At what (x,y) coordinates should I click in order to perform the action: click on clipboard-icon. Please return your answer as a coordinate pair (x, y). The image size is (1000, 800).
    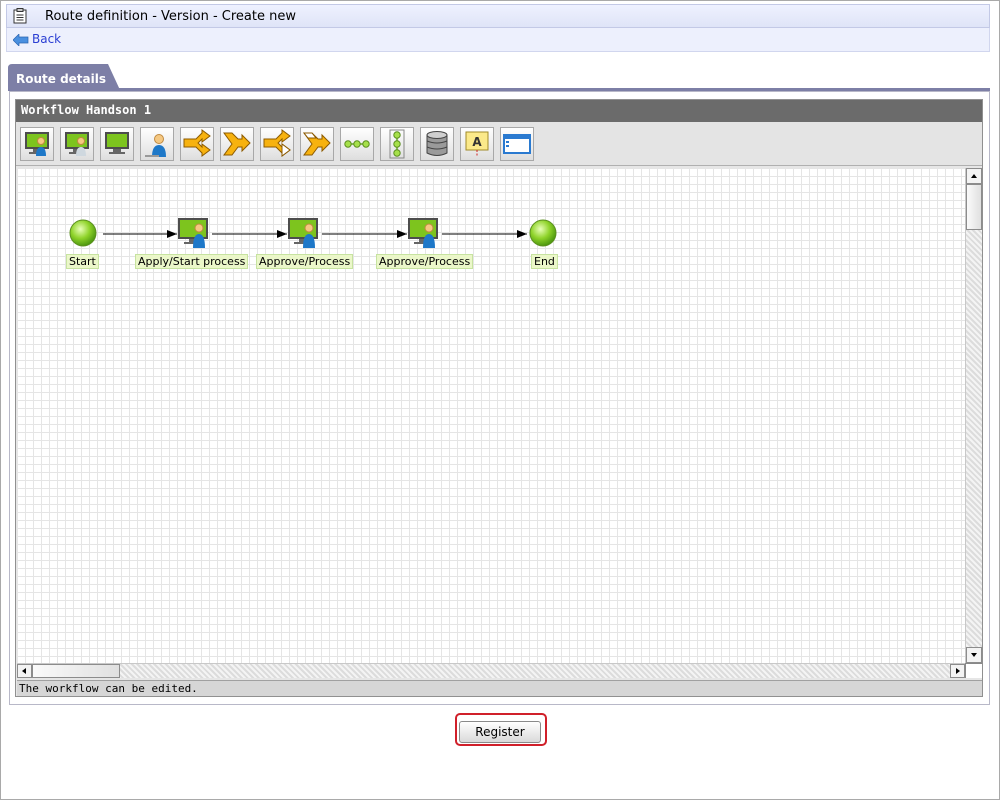
    Looking at the image, I should click on (20, 16).